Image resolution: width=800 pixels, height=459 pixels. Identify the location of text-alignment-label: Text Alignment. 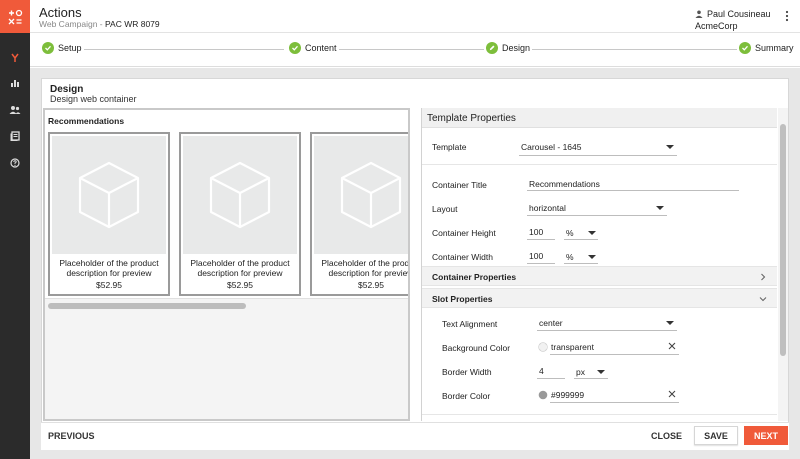
(470, 324).